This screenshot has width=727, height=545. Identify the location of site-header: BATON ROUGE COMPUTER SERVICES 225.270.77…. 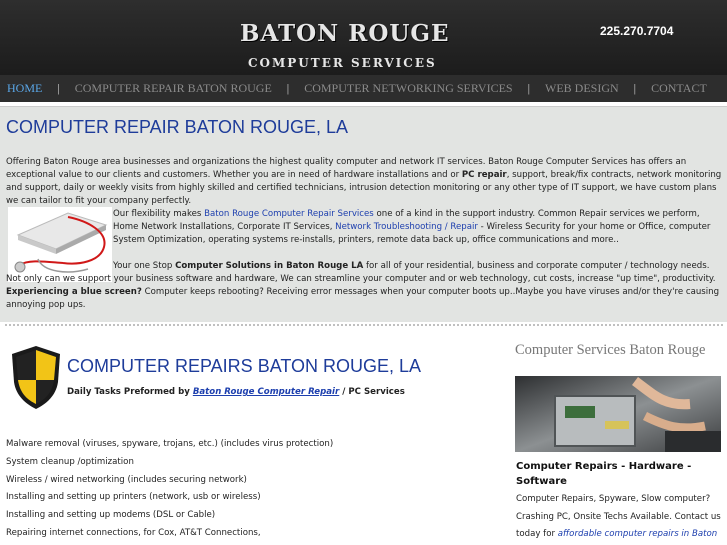
(363, 37).